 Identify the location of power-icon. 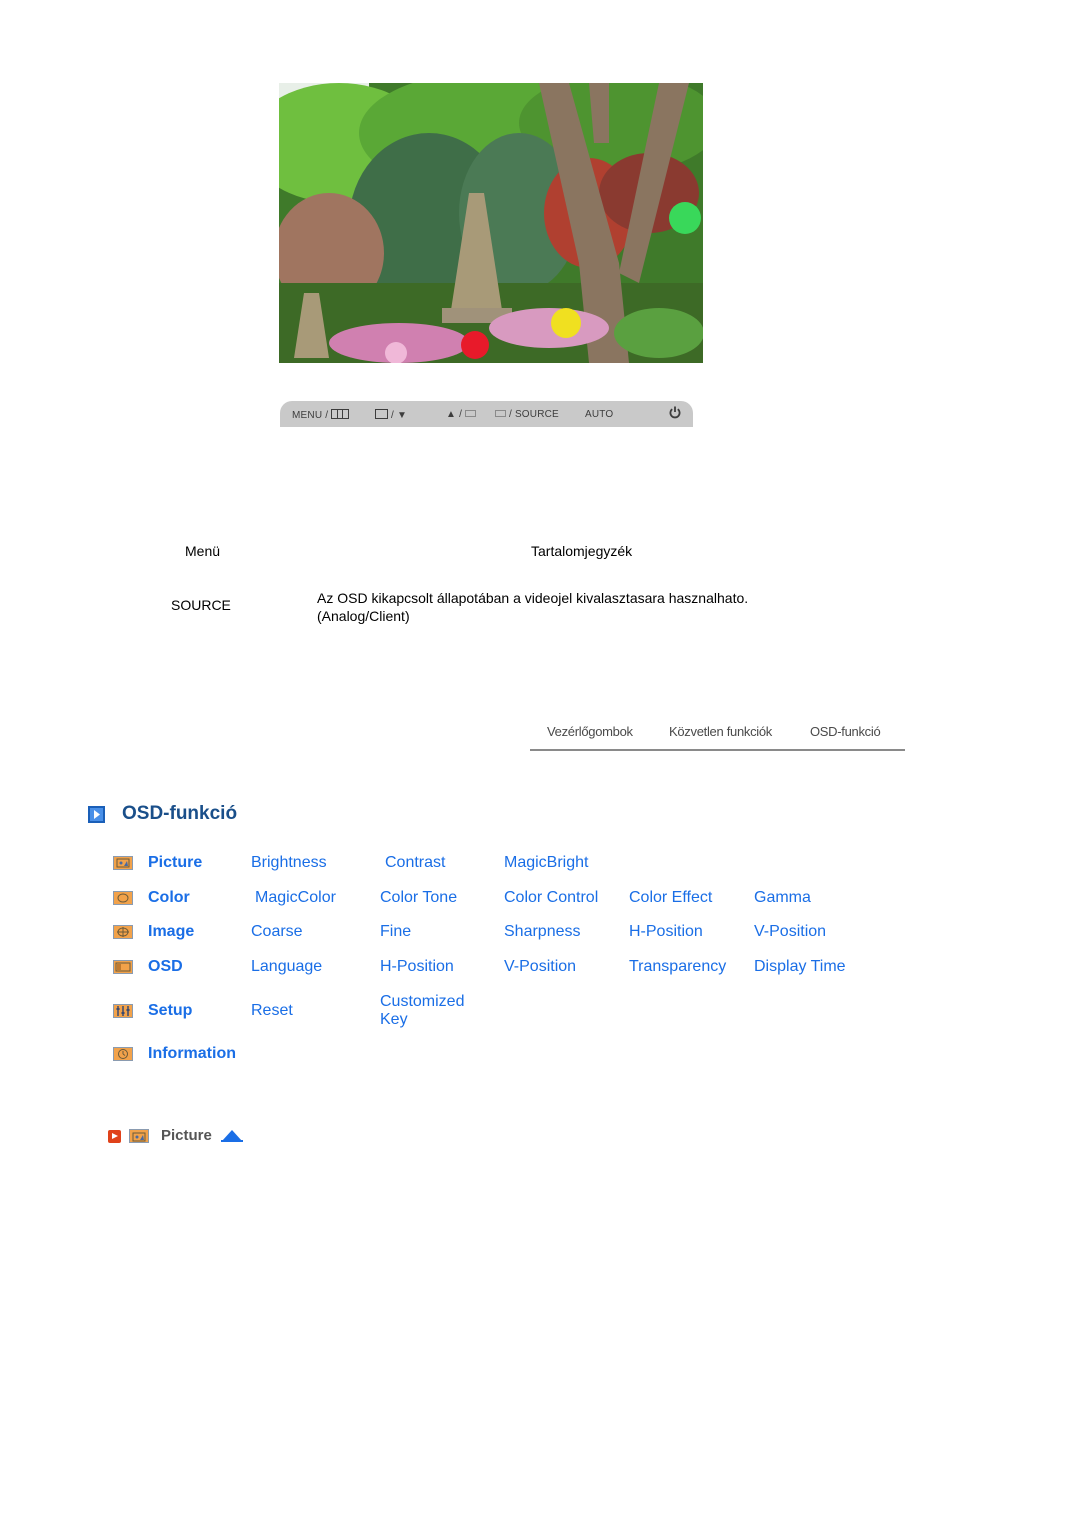
(675, 414).